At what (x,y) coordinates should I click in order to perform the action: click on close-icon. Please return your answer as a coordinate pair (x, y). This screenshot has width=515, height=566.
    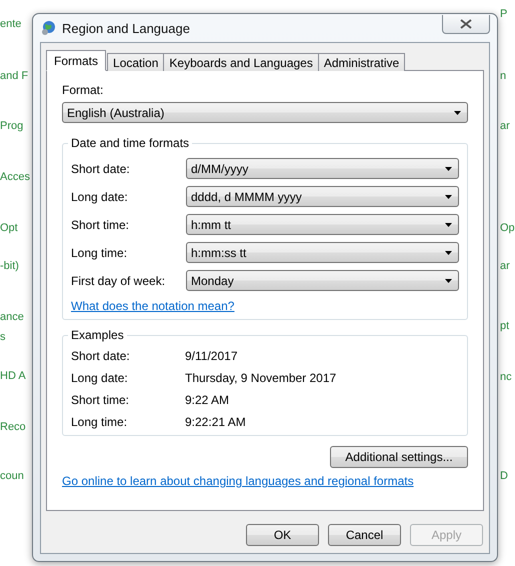
    Looking at the image, I should click on (466, 23).